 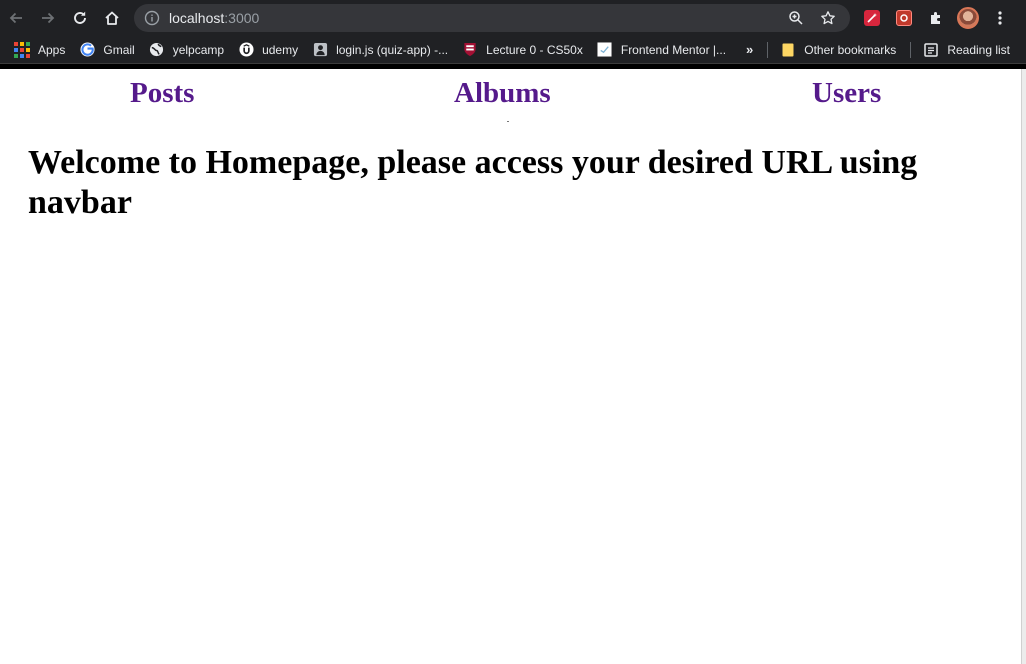 What do you see at coordinates (850, 49) in the screenshot?
I see `bookmark-label: Other bookmarks` at bounding box center [850, 49].